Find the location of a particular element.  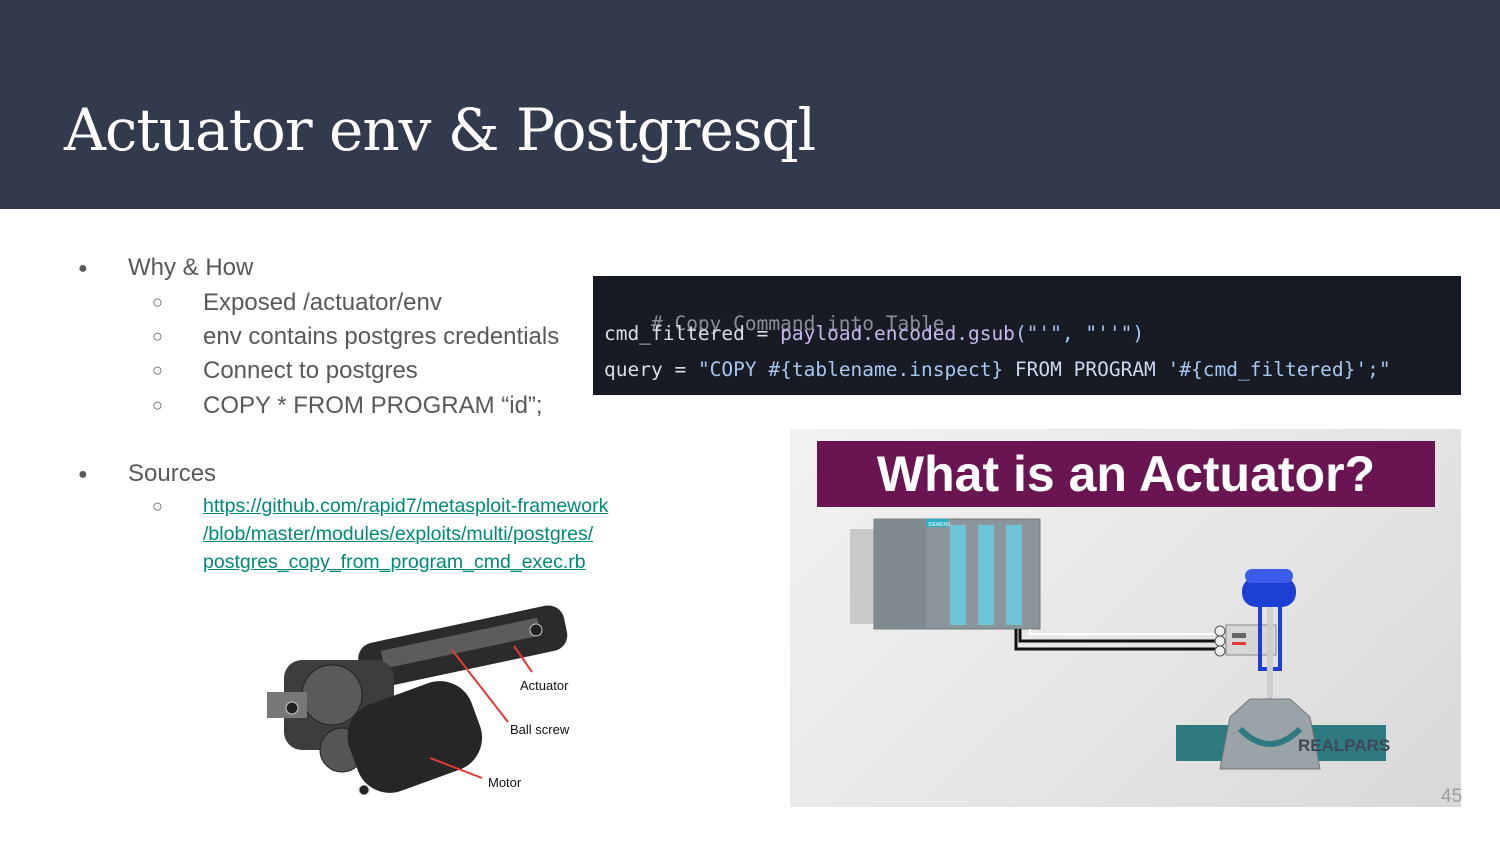

plc-valve-illustration: SIEMENS REALPARS is located at coordinates (1120, 644).